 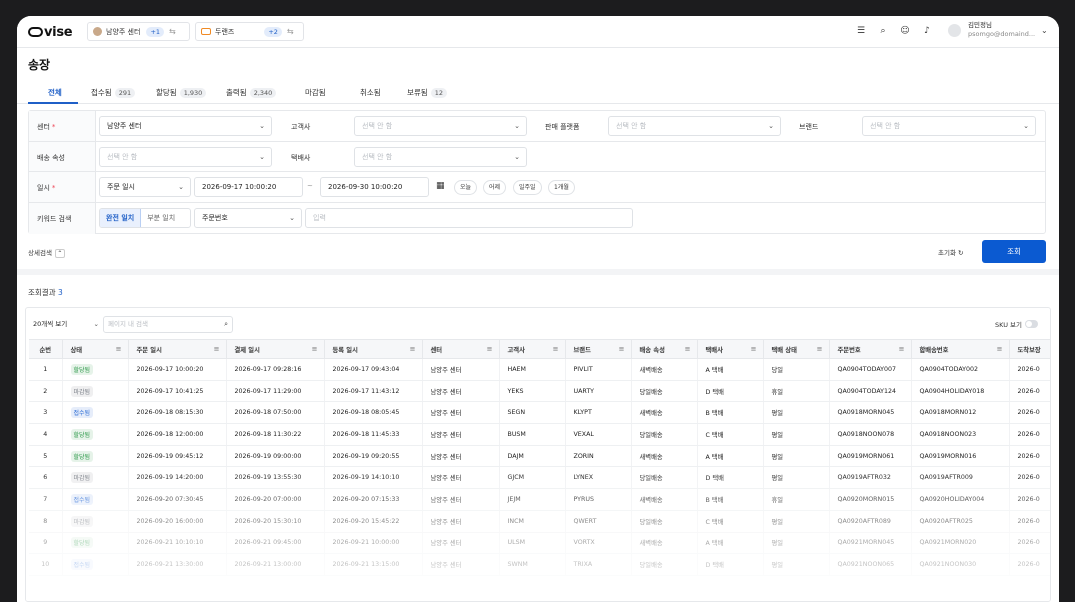 I want to click on column-header: 주문번호 ≡, so click(x=870, y=349).